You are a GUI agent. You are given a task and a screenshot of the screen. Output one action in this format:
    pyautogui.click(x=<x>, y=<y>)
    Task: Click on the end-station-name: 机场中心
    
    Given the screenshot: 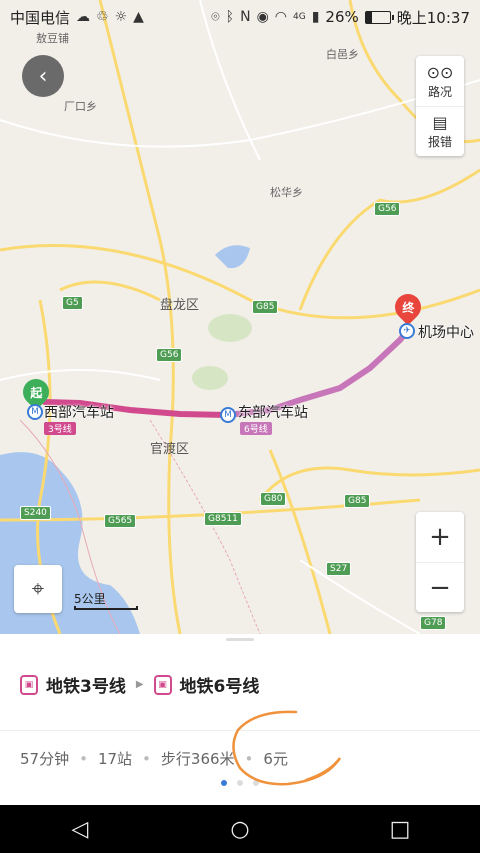 What is the action you would take?
    pyautogui.click(x=446, y=332)
    